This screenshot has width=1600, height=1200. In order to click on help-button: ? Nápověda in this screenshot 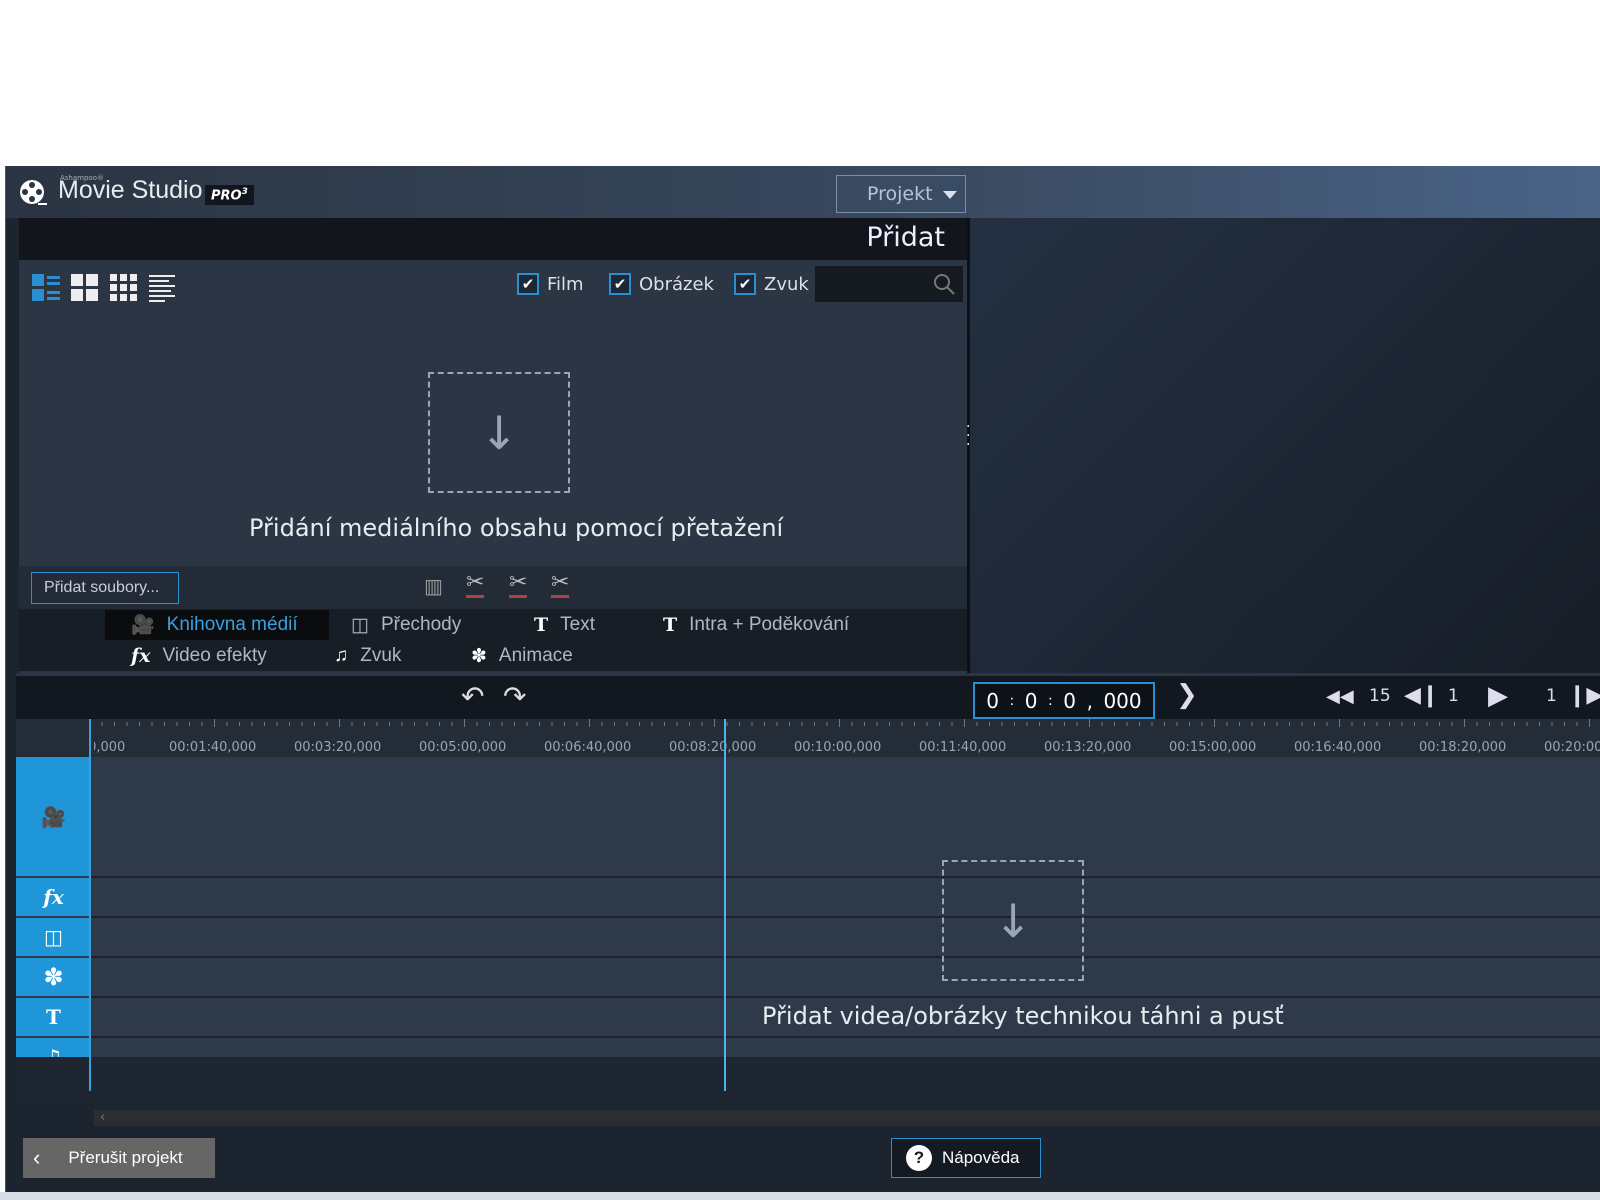, I will do `click(966, 1158)`.